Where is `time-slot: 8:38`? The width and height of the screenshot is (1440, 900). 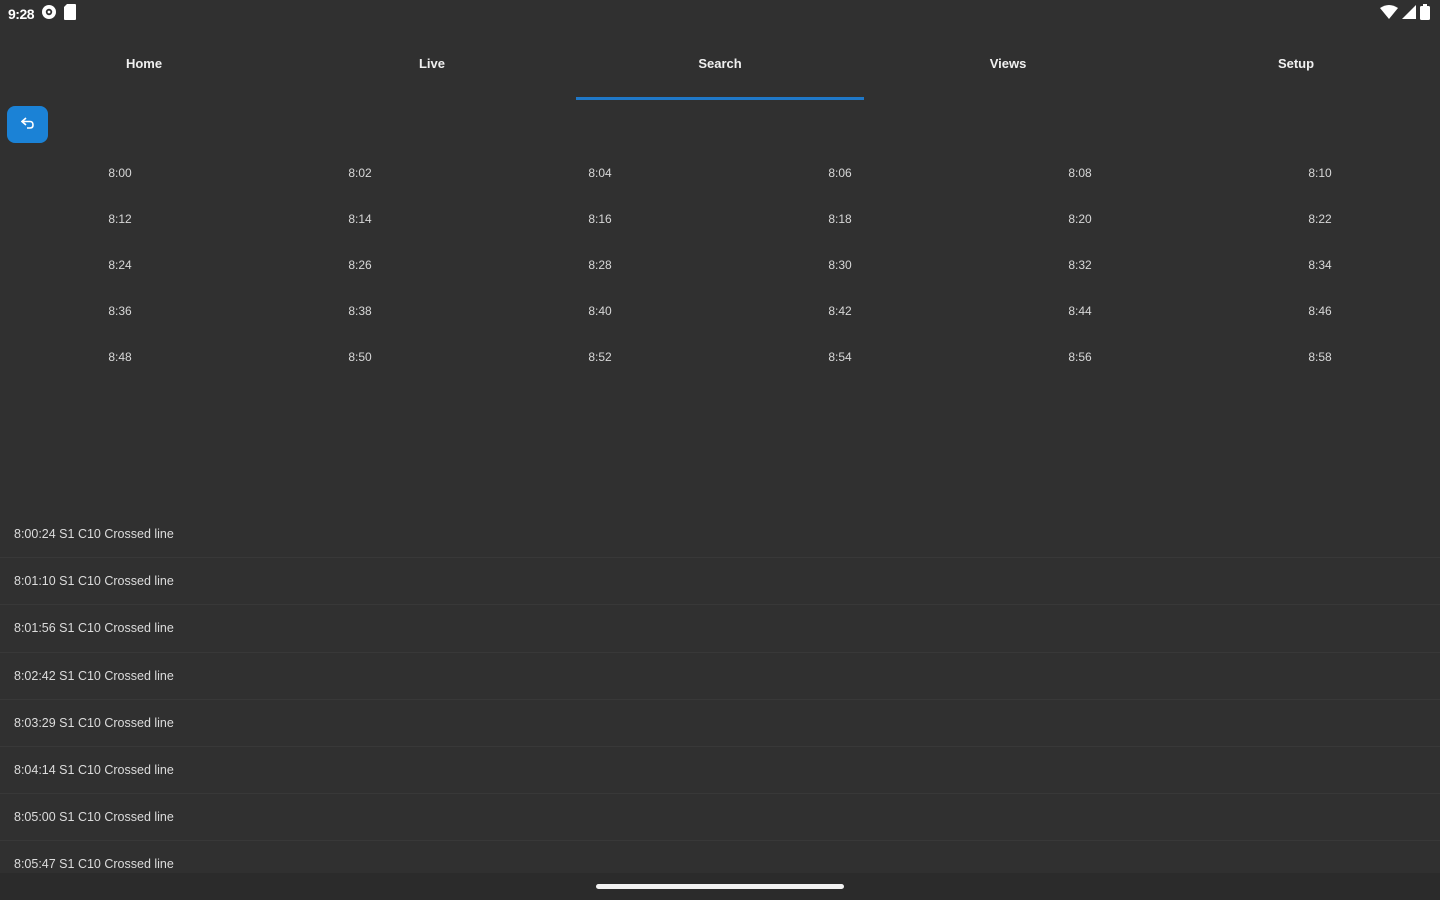
time-slot: 8:38 is located at coordinates (360, 311).